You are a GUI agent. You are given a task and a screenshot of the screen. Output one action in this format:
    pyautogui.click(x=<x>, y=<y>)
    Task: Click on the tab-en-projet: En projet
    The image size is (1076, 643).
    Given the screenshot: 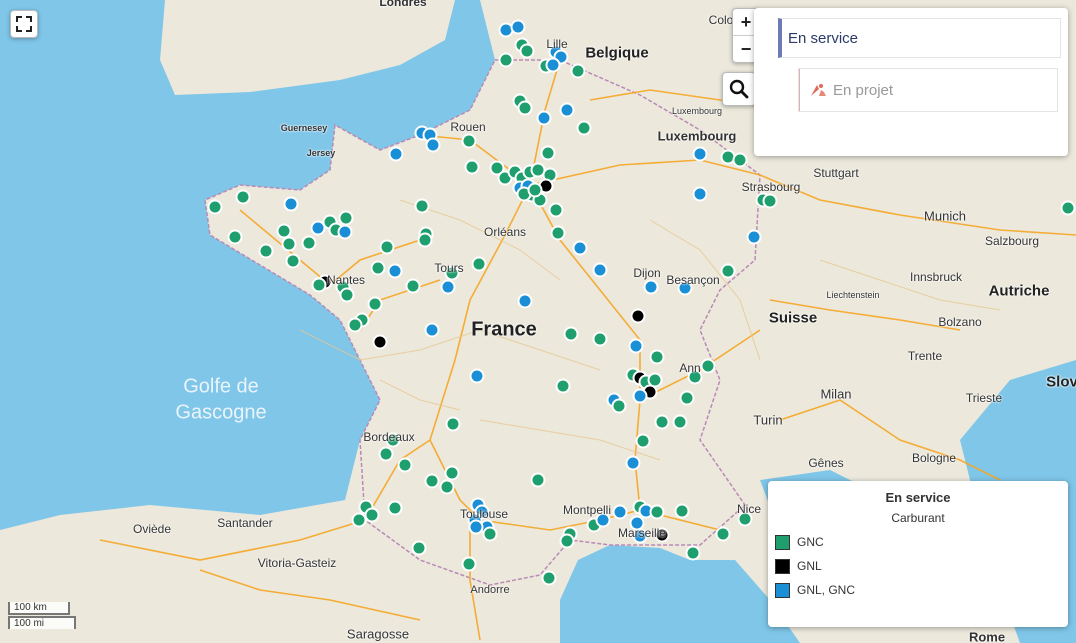 What is the action you would take?
    pyautogui.click(x=928, y=90)
    